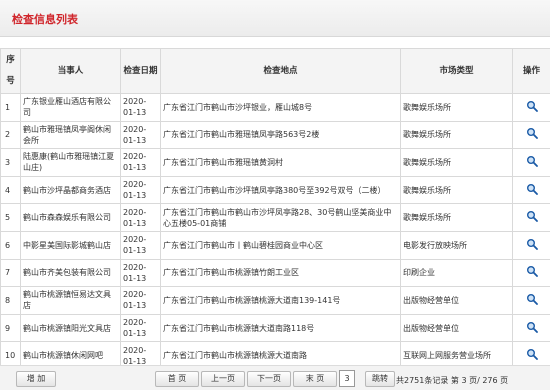 Image resolution: width=550 pixels, height=390 pixels. I want to click on row-no: 5, so click(11, 218).